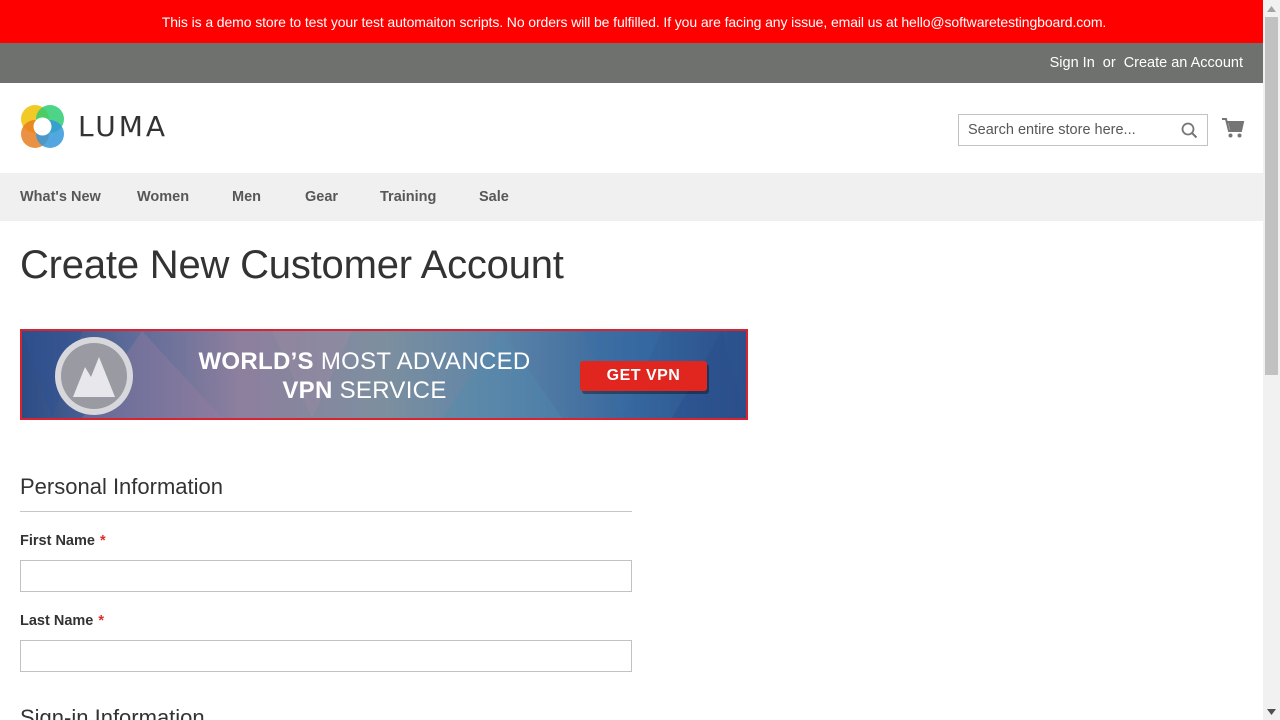 The height and width of the screenshot is (720, 1280). What do you see at coordinates (112, 712) in the screenshot?
I see `sign-in-information-heading: Sign-in Information` at bounding box center [112, 712].